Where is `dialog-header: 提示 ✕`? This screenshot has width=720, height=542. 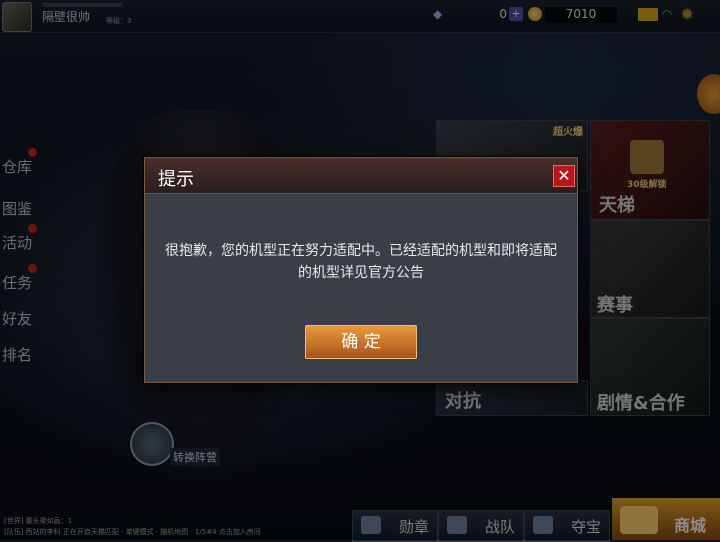 dialog-header: 提示 ✕ is located at coordinates (361, 176).